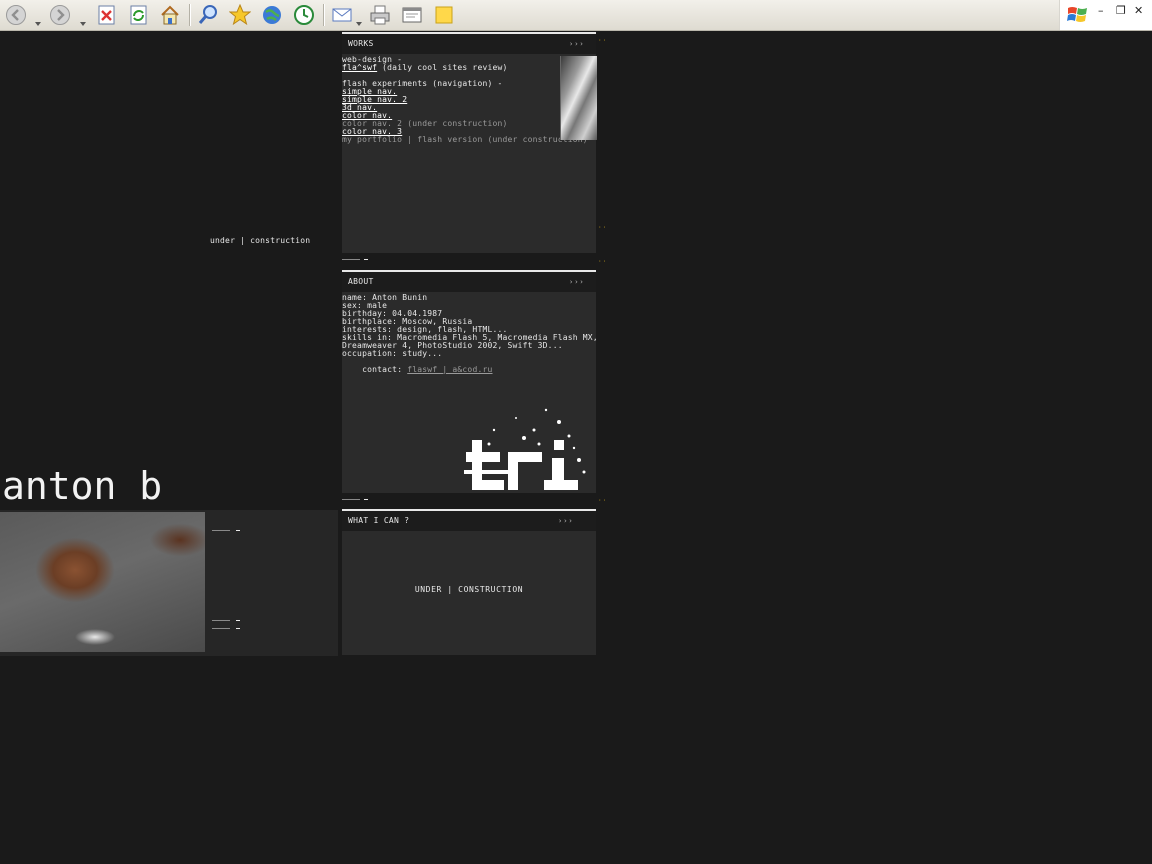 The height and width of the screenshot is (864, 1152). I want to click on under-construction-label: under | construction, so click(260, 240).